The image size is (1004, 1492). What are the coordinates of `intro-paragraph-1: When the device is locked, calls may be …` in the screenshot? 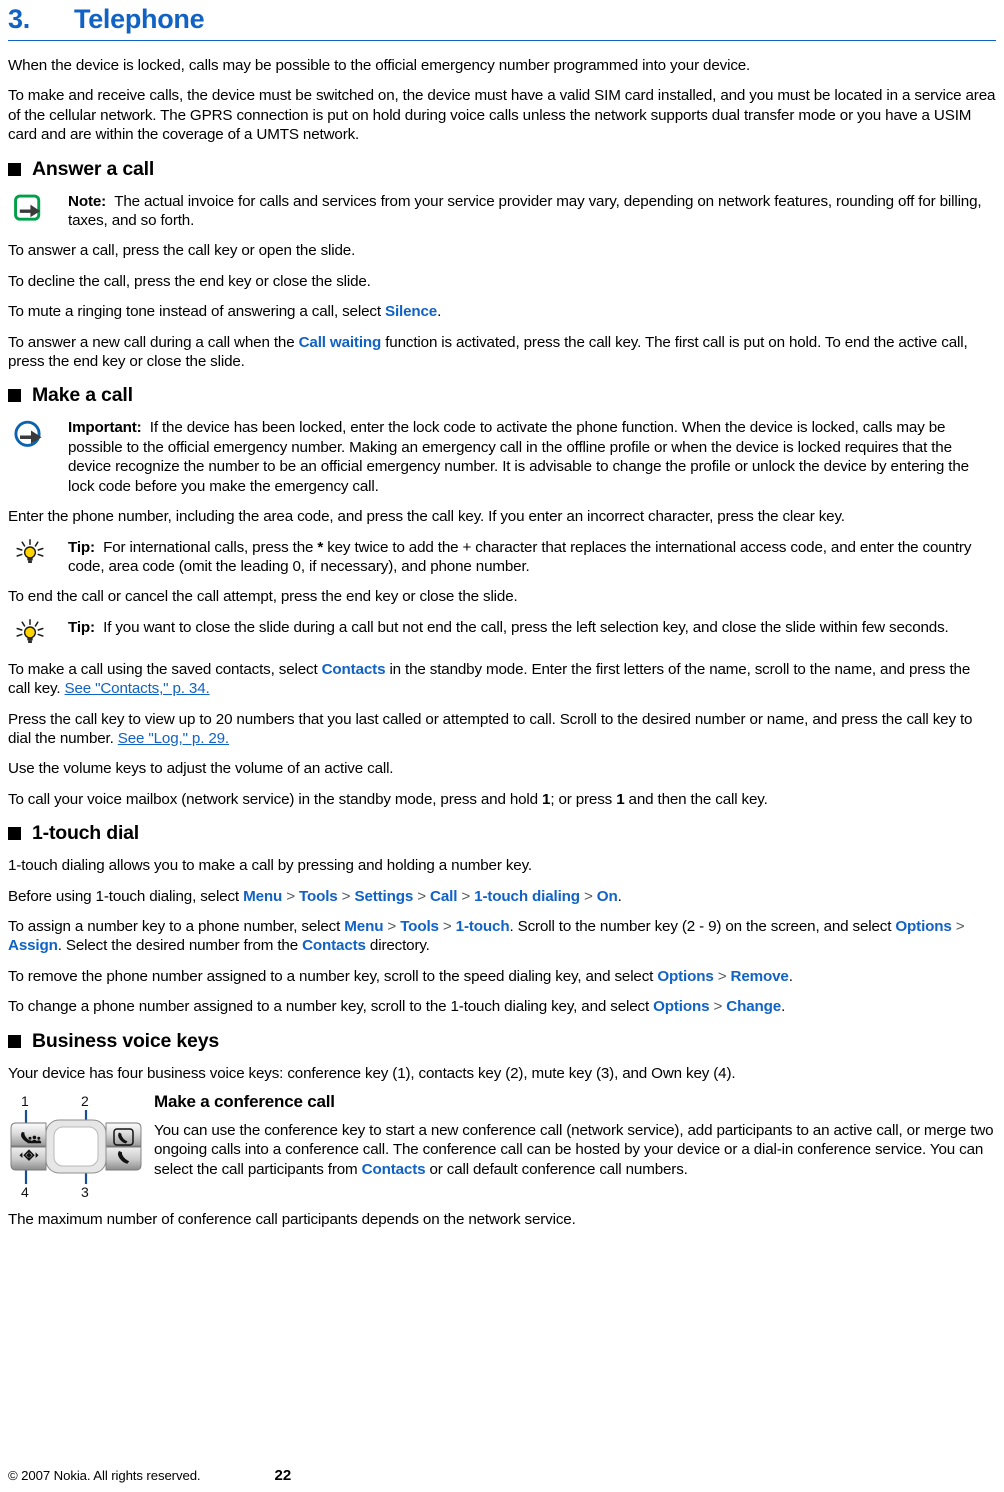 It's located at (379, 65).